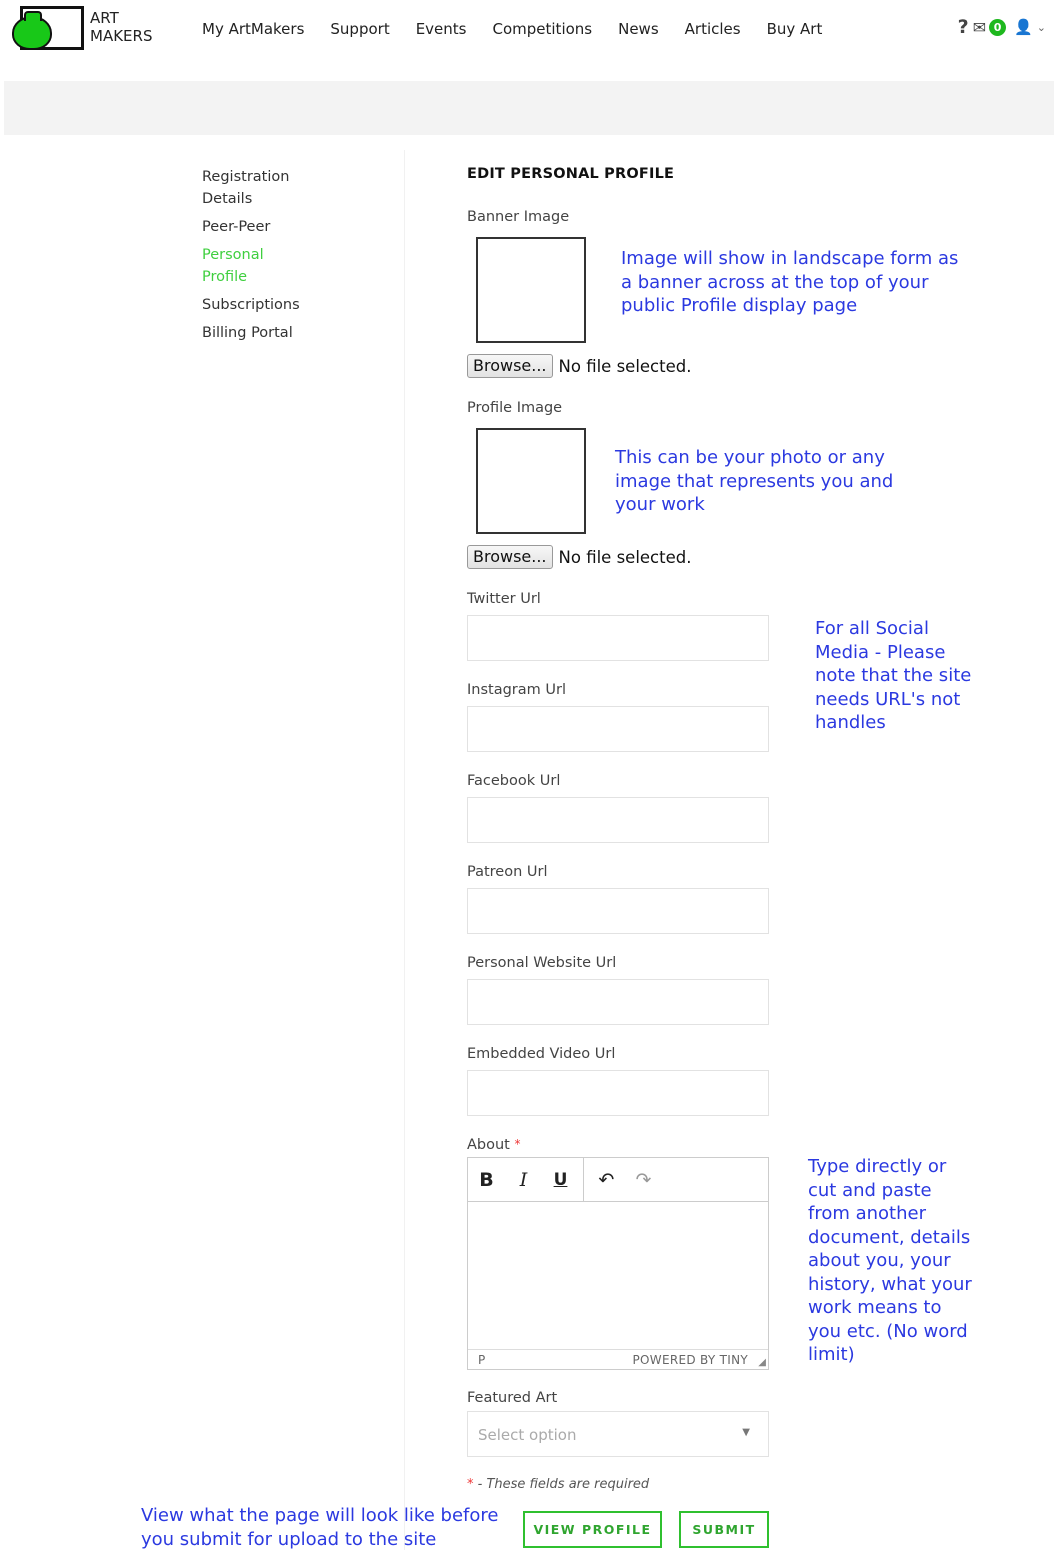 Image resolution: width=1054 pixels, height=1550 pixels. What do you see at coordinates (618, 1359) in the screenshot?
I see `editor-statusbar: P POWERED BY TINY ◢` at bounding box center [618, 1359].